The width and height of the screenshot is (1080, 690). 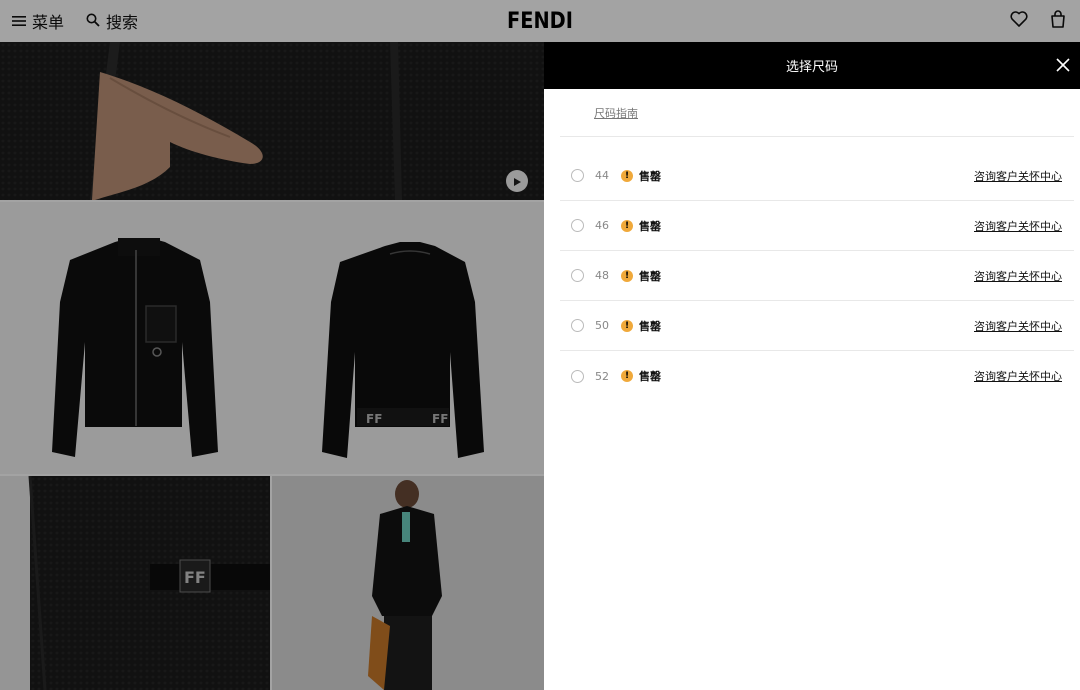 What do you see at coordinates (1063, 65) in the screenshot?
I see `close-icon` at bounding box center [1063, 65].